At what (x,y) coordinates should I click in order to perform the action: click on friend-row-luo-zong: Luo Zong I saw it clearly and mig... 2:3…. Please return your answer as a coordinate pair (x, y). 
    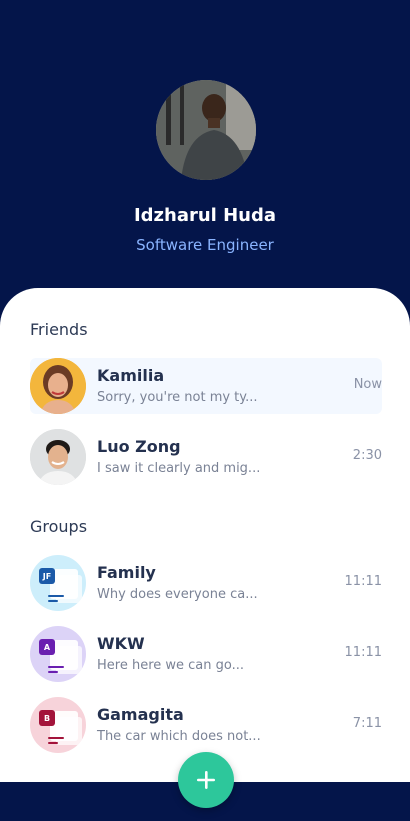
    Looking at the image, I should click on (206, 457).